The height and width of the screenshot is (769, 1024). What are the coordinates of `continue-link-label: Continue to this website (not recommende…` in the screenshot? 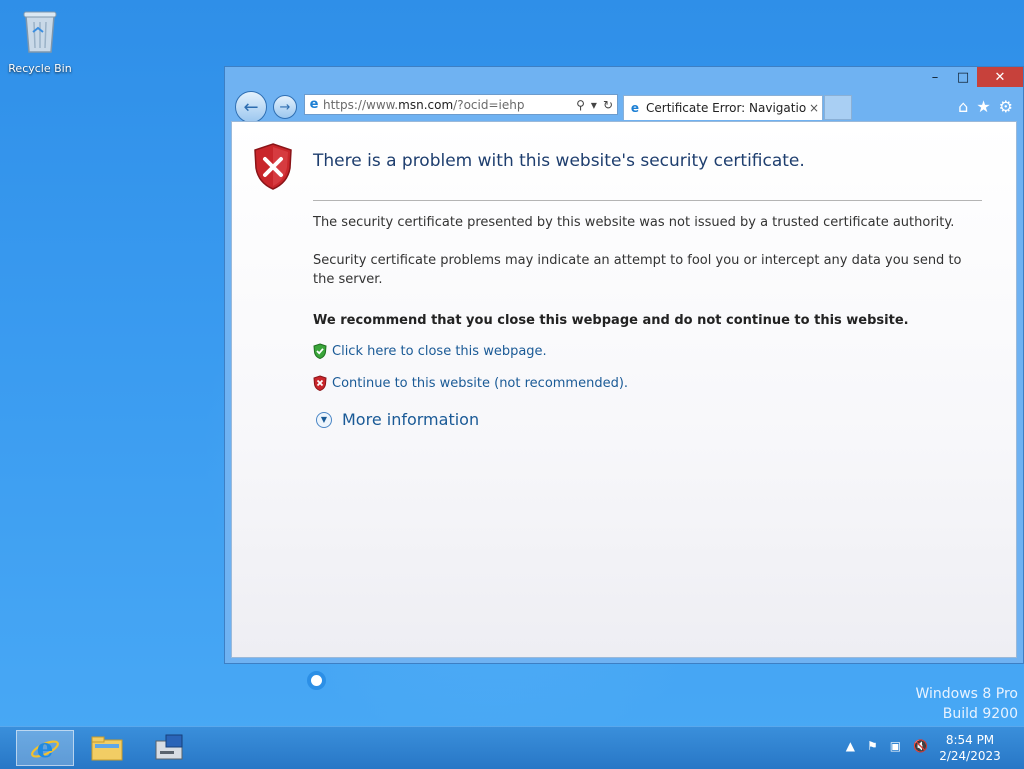 It's located at (480, 383).